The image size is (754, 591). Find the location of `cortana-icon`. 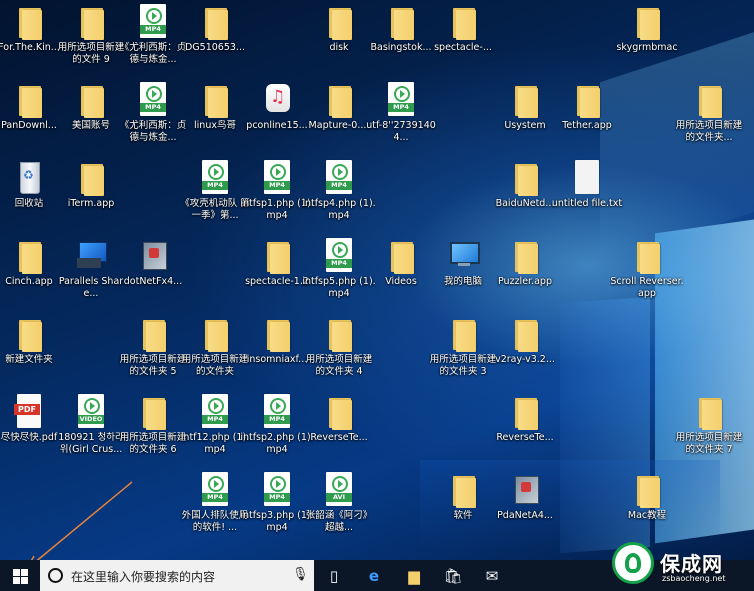

cortana-icon is located at coordinates (55, 575).